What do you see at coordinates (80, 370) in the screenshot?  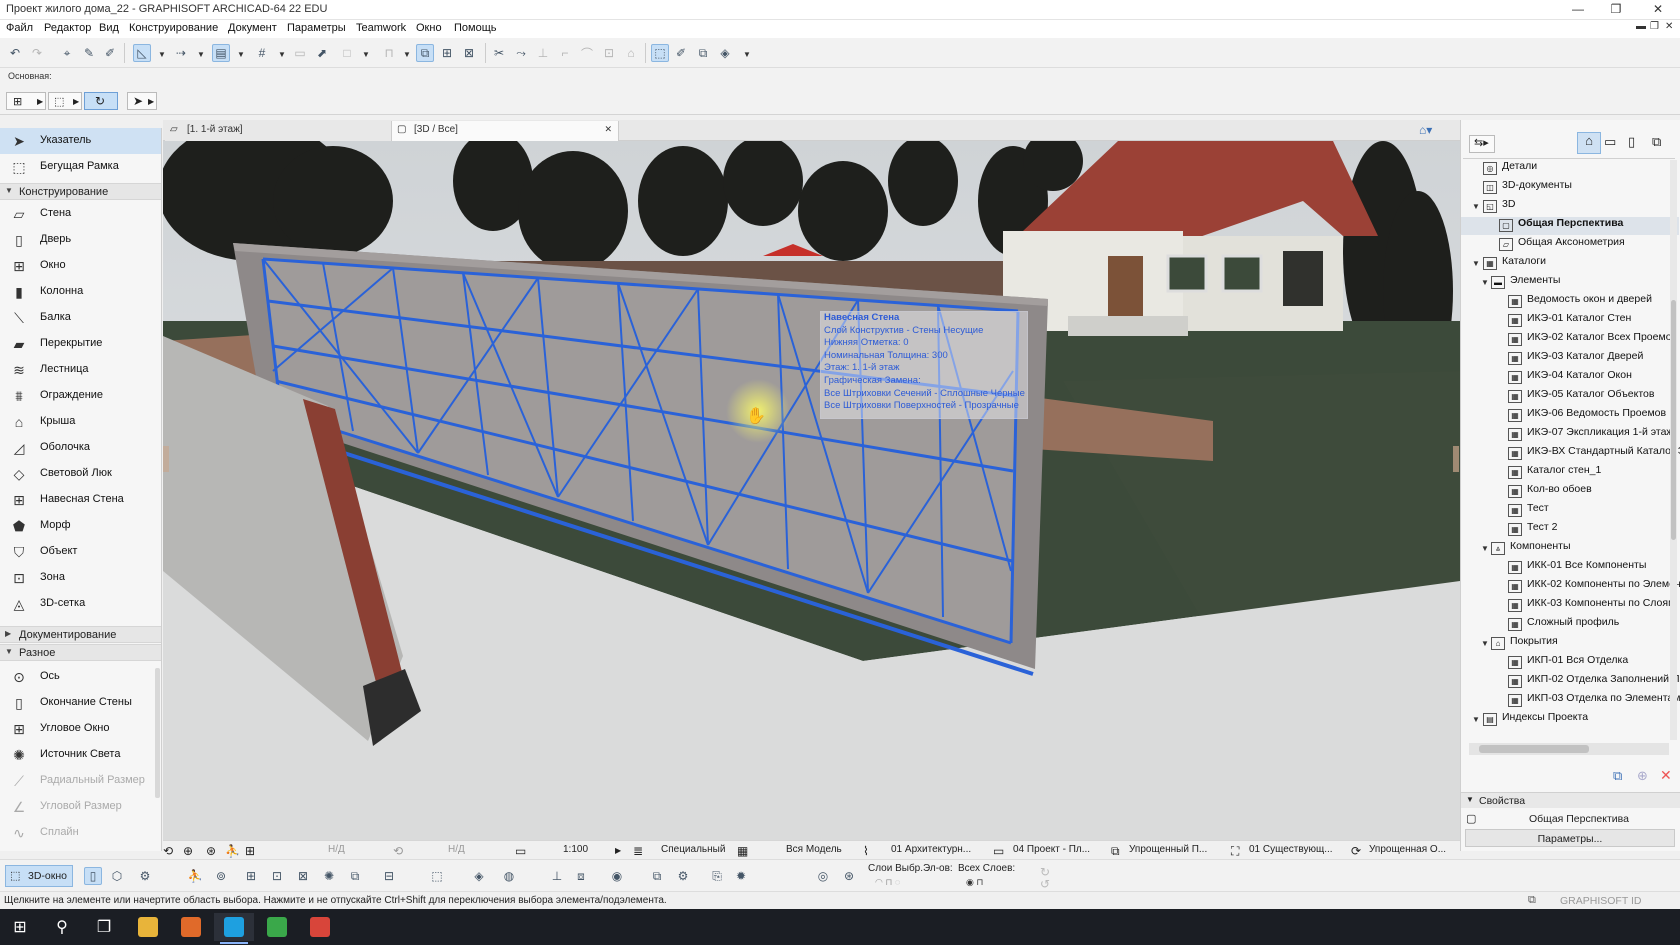 I see `tool-stair: ≋ Лестница` at bounding box center [80, 370].